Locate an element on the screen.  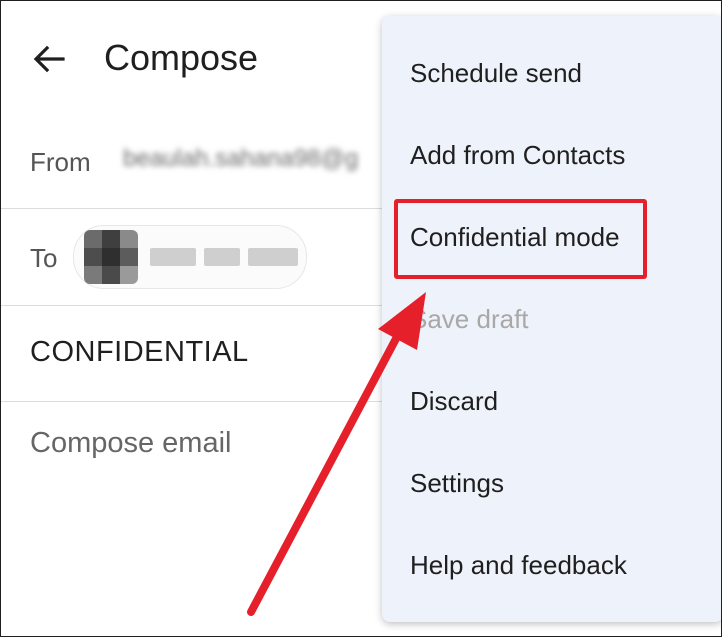
menu-item-discard: Discard is located at coordinates (454, 401).